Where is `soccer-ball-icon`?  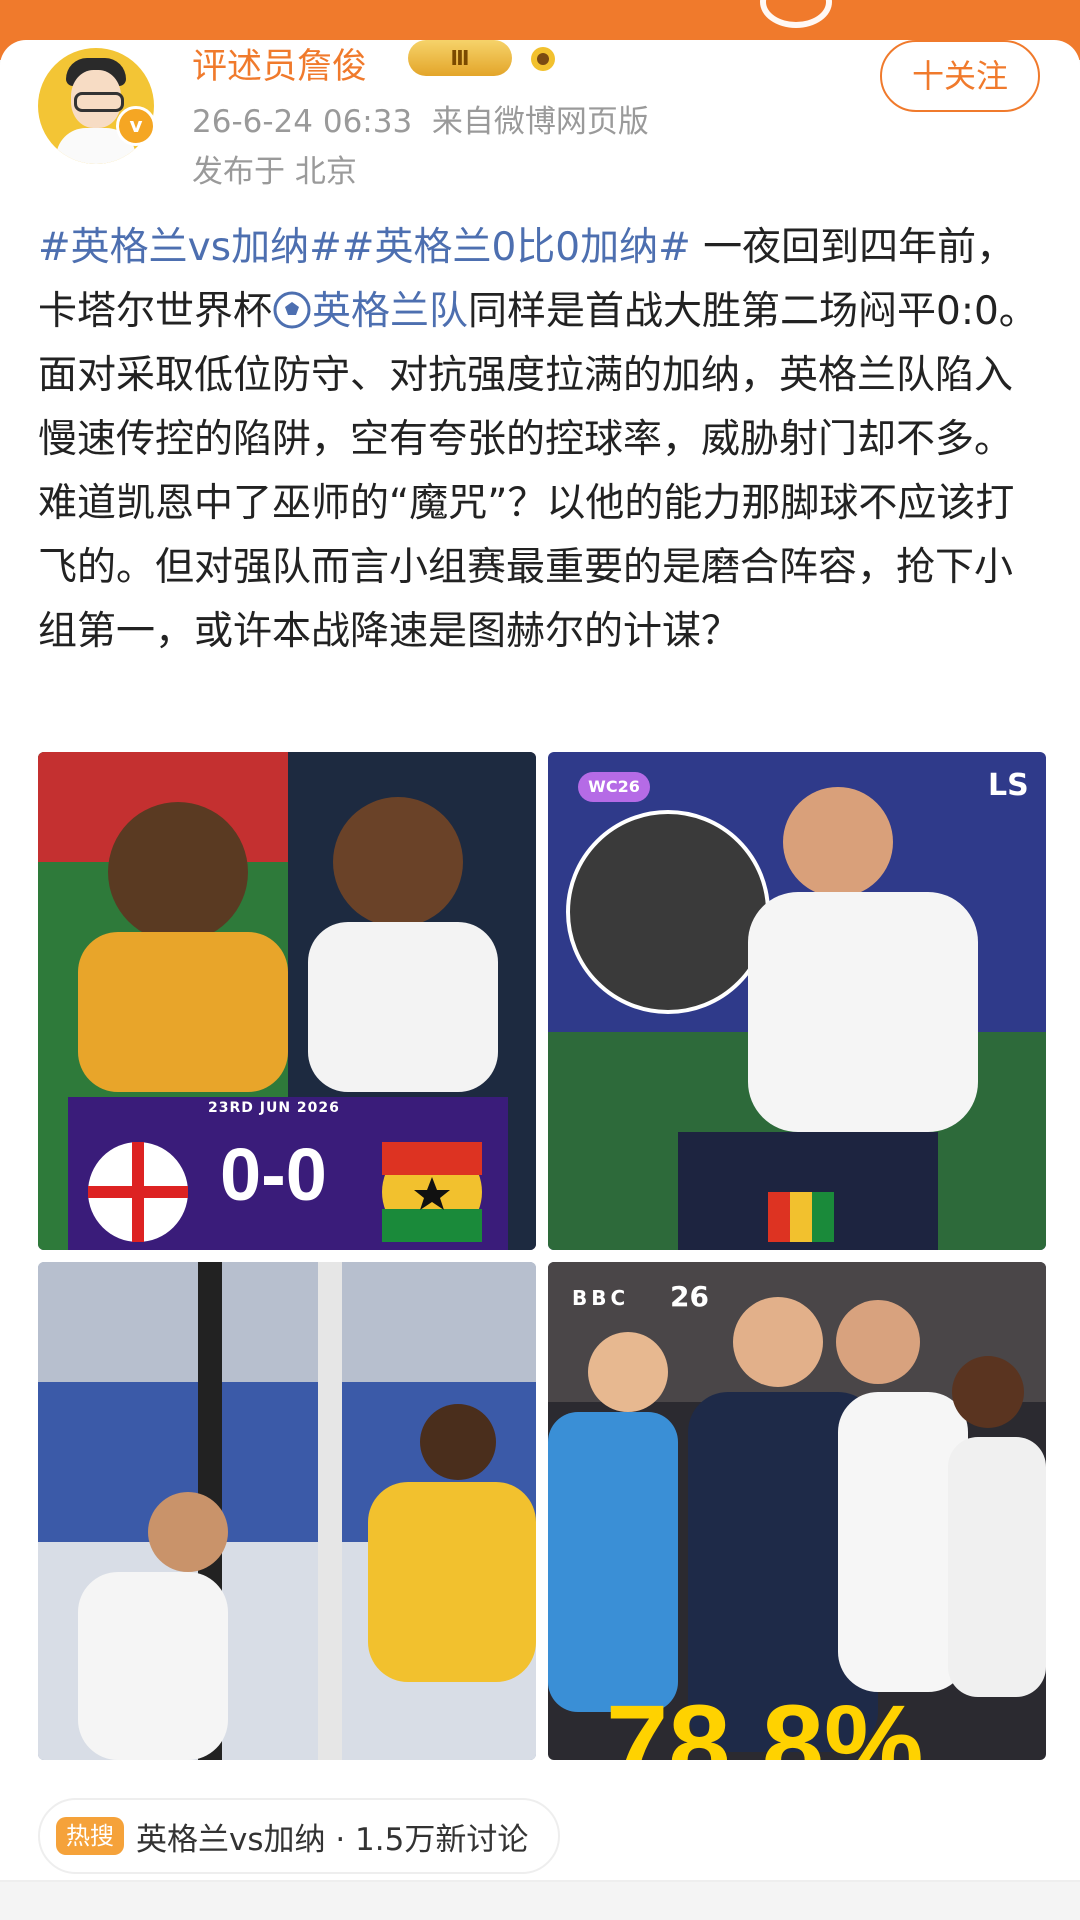 soccer-ball-icon is located at coordinates (292, 310).